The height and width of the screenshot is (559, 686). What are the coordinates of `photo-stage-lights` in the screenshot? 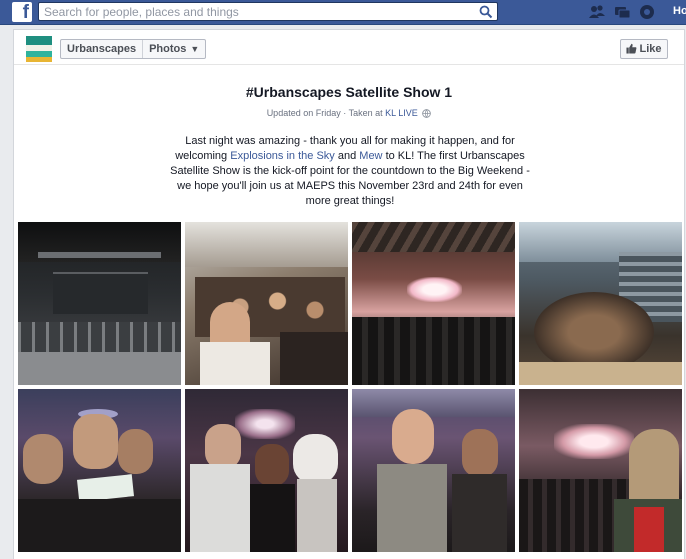 It's located at (433, 303).